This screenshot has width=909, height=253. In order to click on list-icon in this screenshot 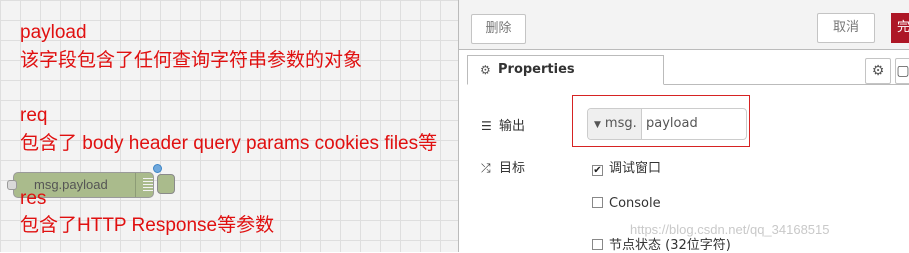, I will do `click(148, 185)`.